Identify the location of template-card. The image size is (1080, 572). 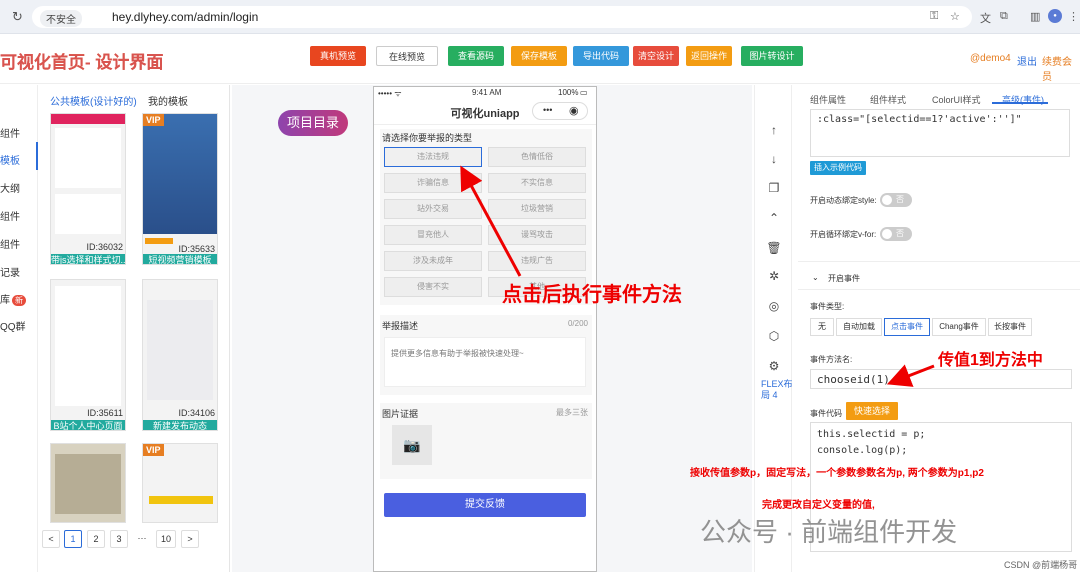
(88, 483).